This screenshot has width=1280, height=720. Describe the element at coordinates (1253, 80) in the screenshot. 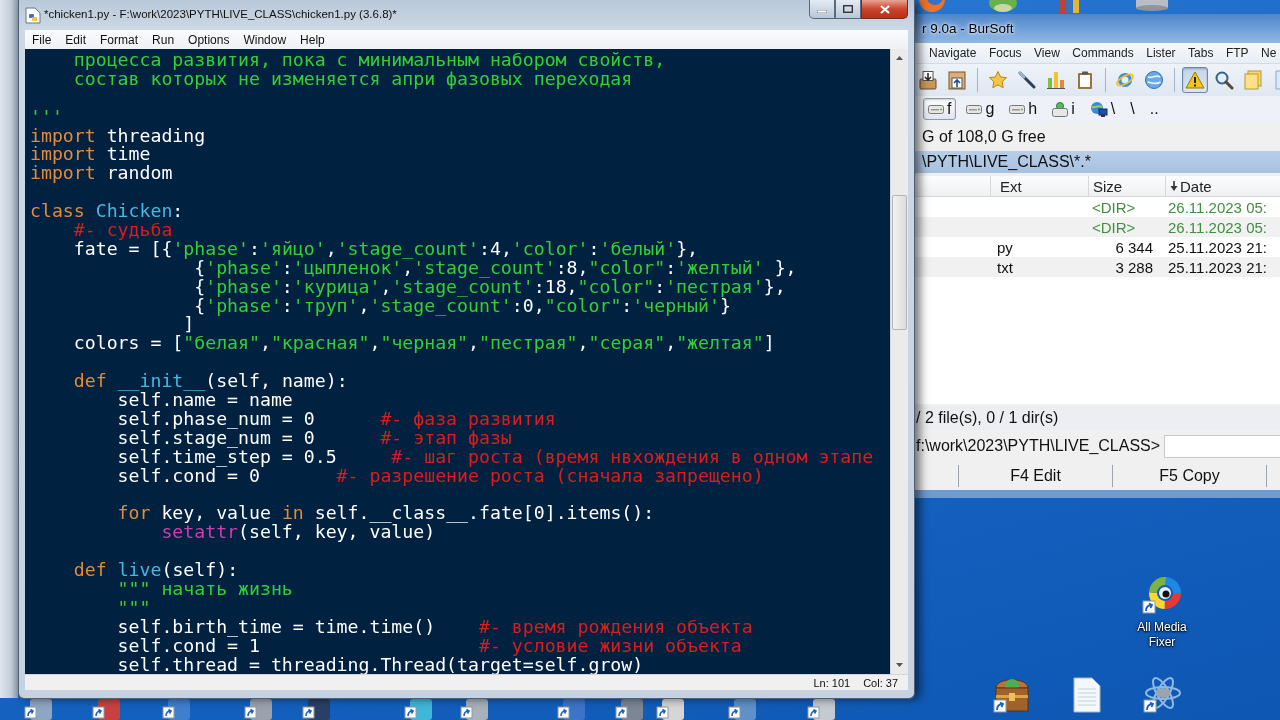

I see `notes-icon` at that location.